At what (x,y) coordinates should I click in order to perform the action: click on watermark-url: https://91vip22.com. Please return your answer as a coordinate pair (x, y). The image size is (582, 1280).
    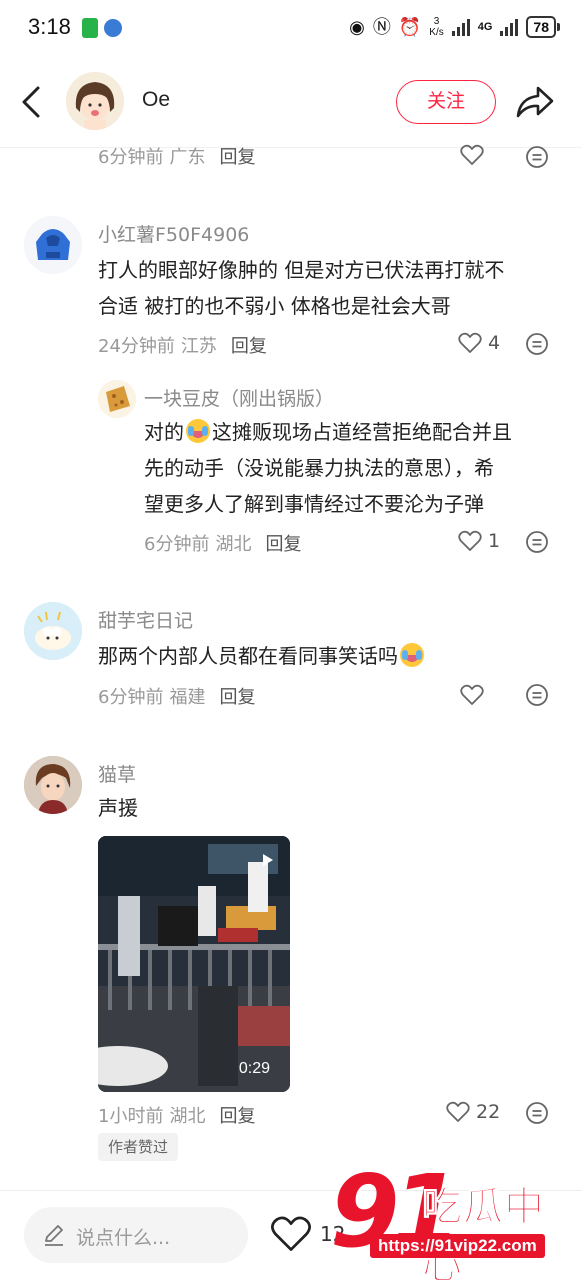
    Looking at the image, I should click on (457, 1246).